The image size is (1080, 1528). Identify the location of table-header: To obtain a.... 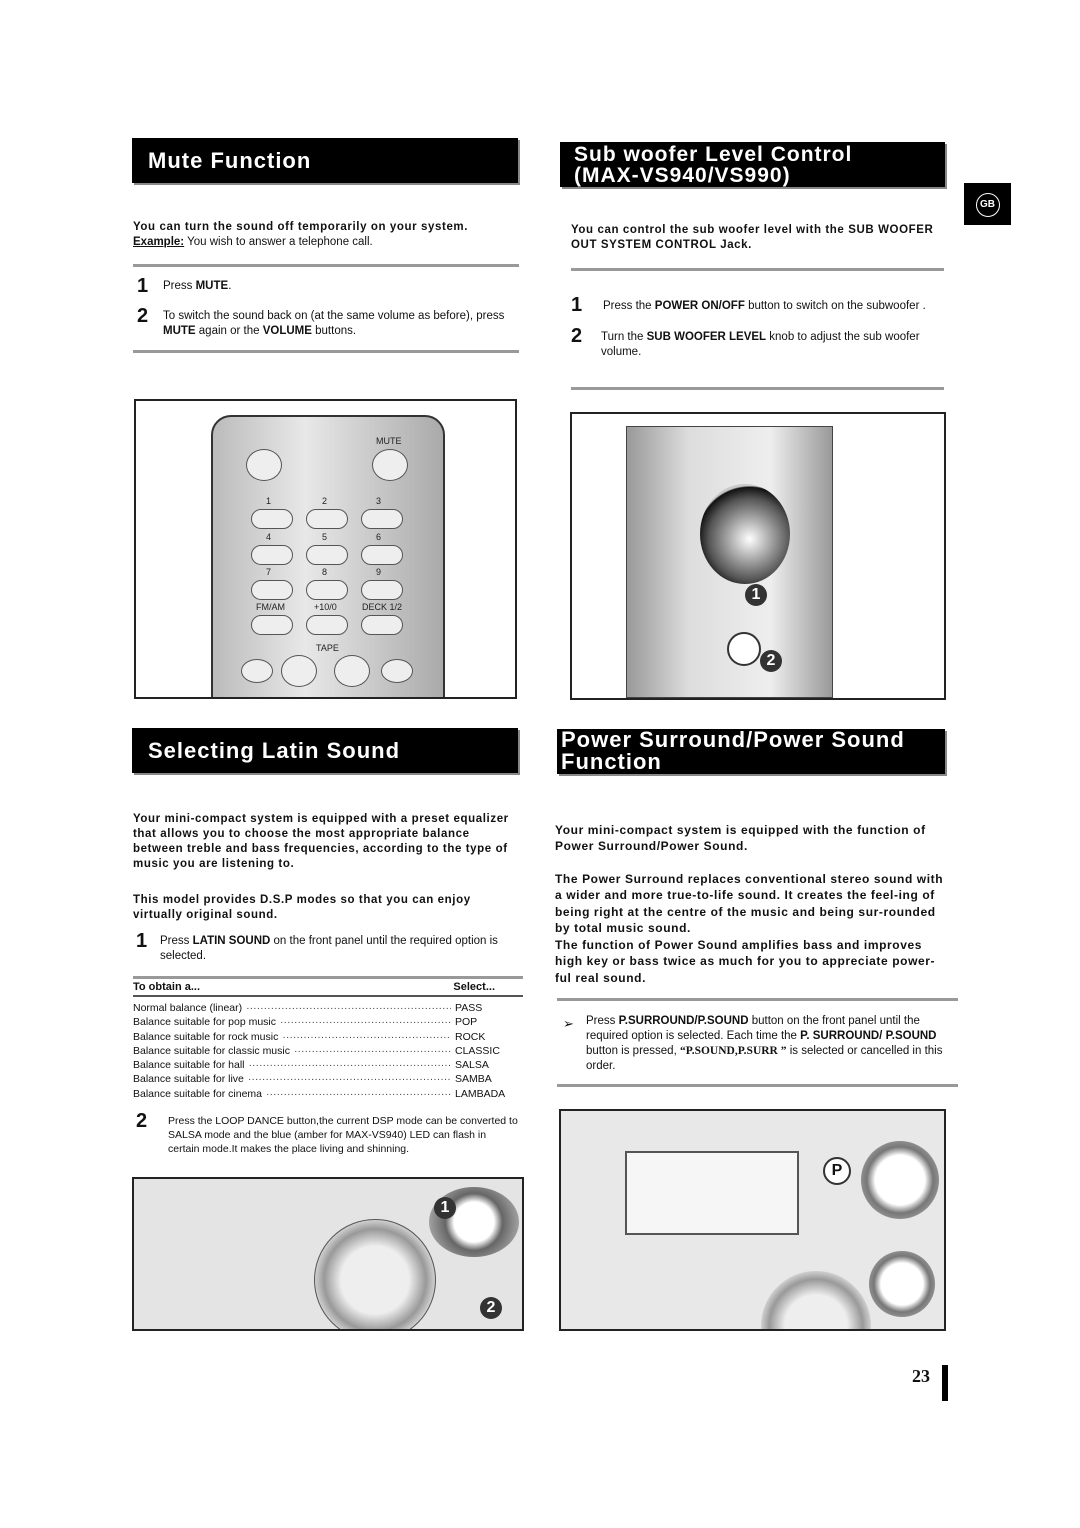
(167, 987).